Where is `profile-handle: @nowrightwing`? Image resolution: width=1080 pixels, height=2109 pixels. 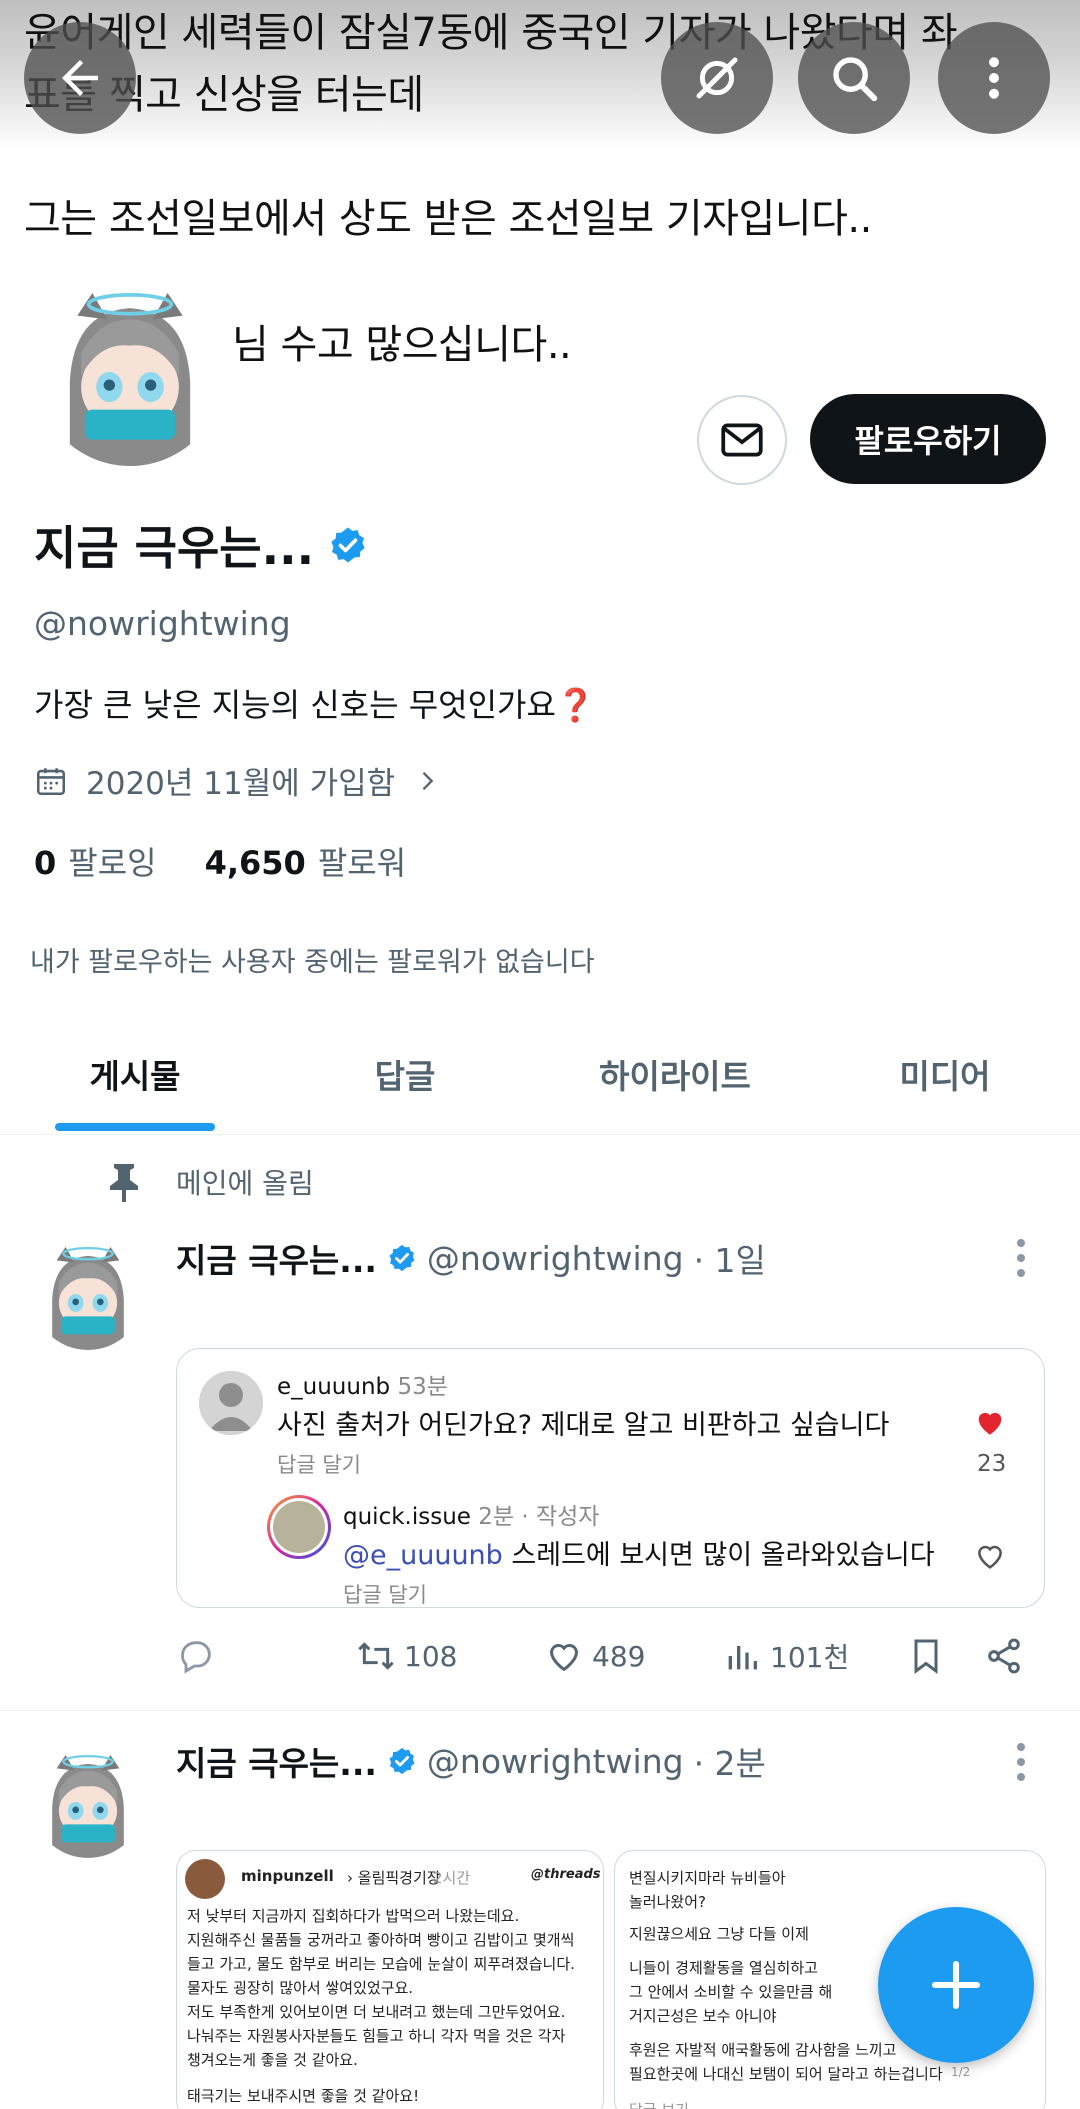 profile-handle: @nowrightwing is located at coordinates (162, 623).